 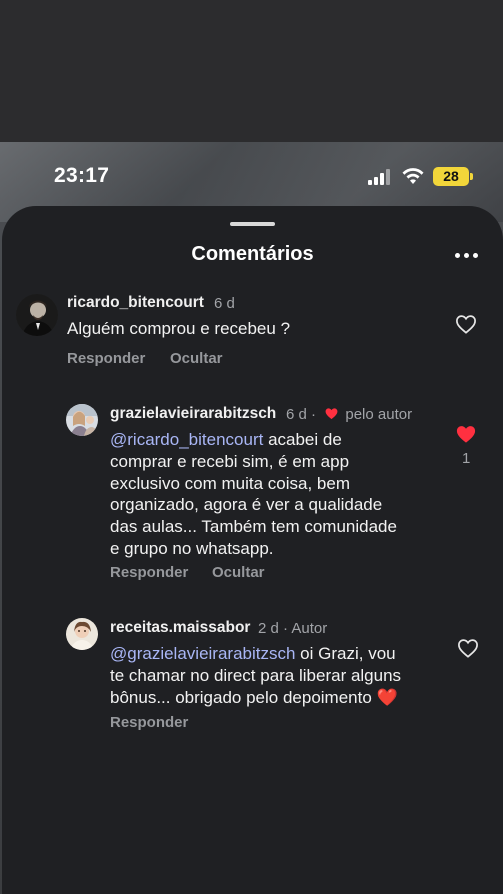 I want to click on comment-text-line: oi Grazi, vou, so click(x=345, y=653).